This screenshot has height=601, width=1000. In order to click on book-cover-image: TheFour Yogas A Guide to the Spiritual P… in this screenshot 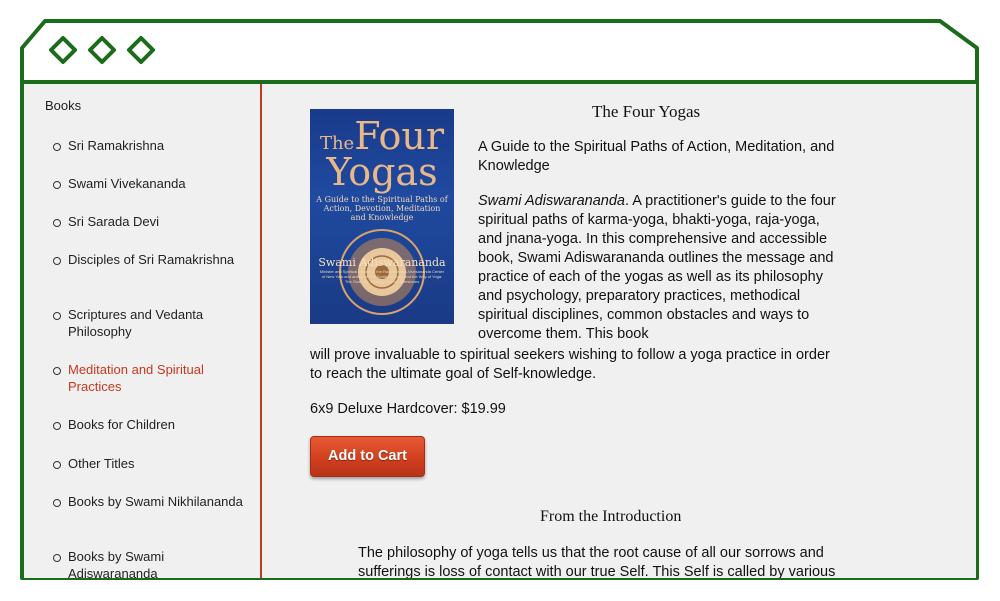, I will do `click(382, 216)`.